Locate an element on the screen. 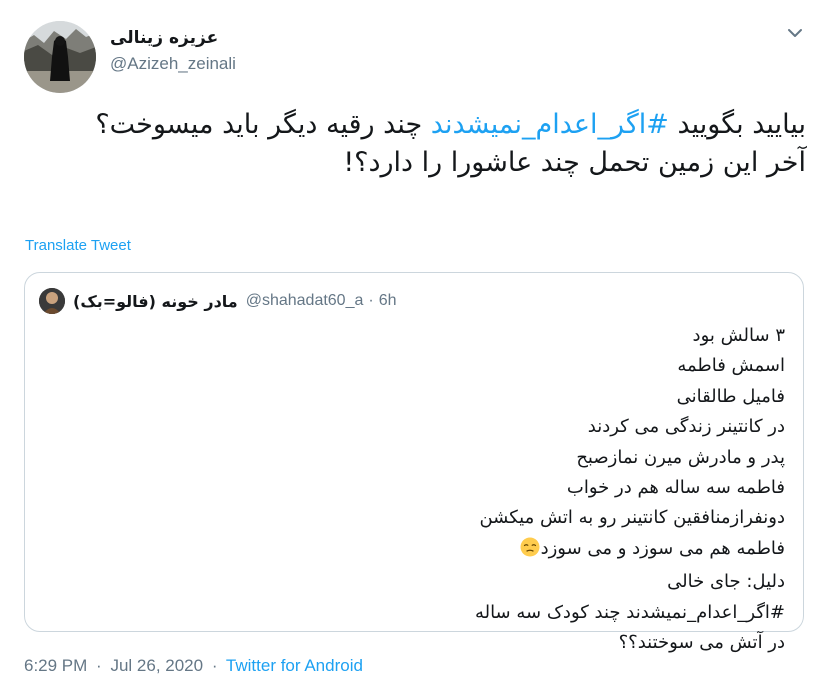 The height and width of the screenshot is (699, 828). quoted-time: 6h is located at coordinates (387, 300).